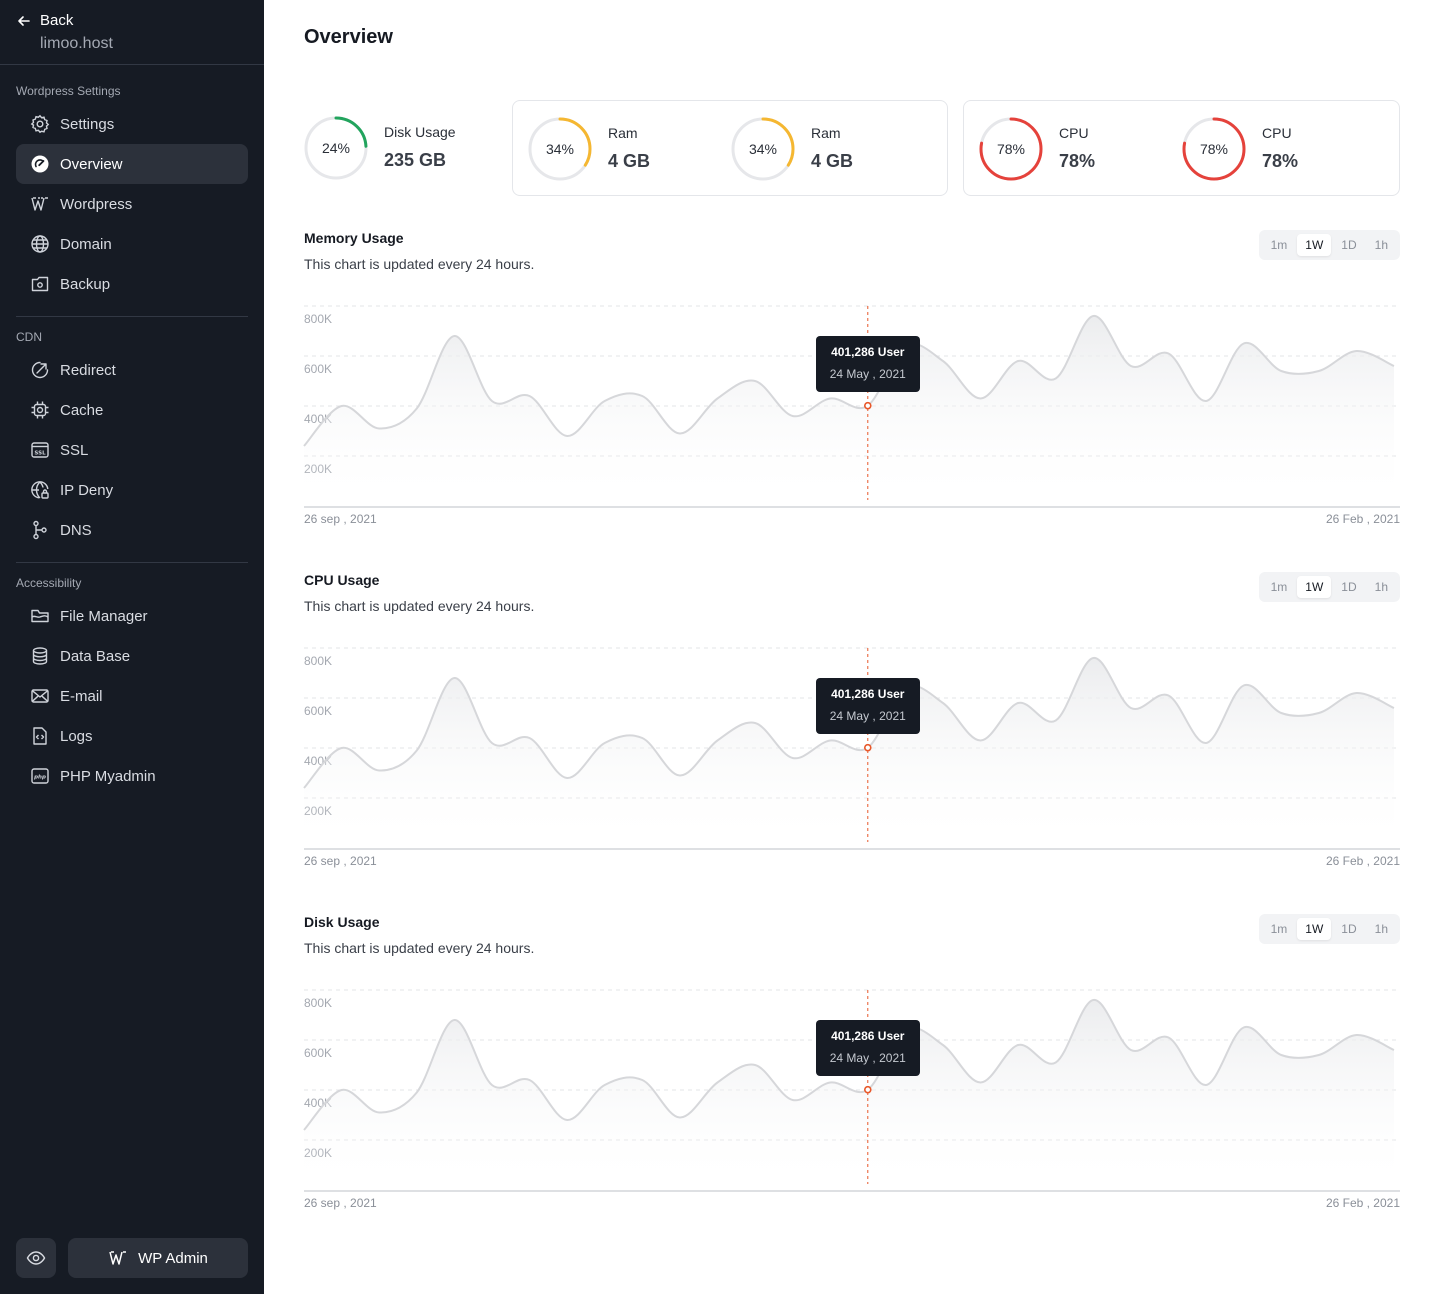 Image resolution: width=1440 pixels, height=1294 pixels. Describe the element at coordinates (104, 616) in the screenshot. I see `sidebar-item-label: File Manager` at that location.